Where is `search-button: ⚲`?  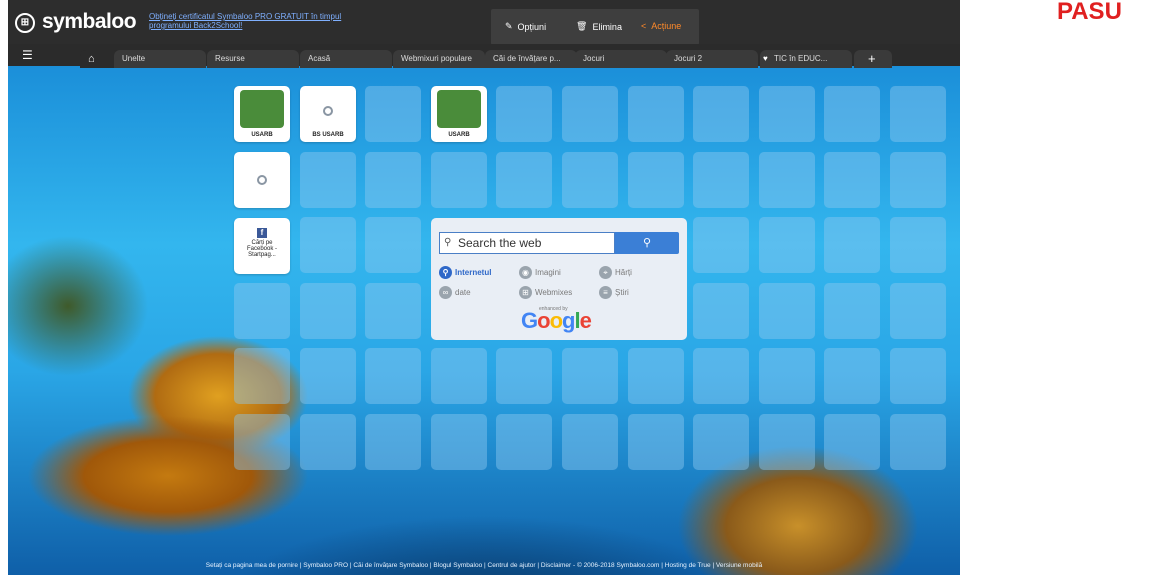
search-button: ⚲ is located at coordinates (647, 243).